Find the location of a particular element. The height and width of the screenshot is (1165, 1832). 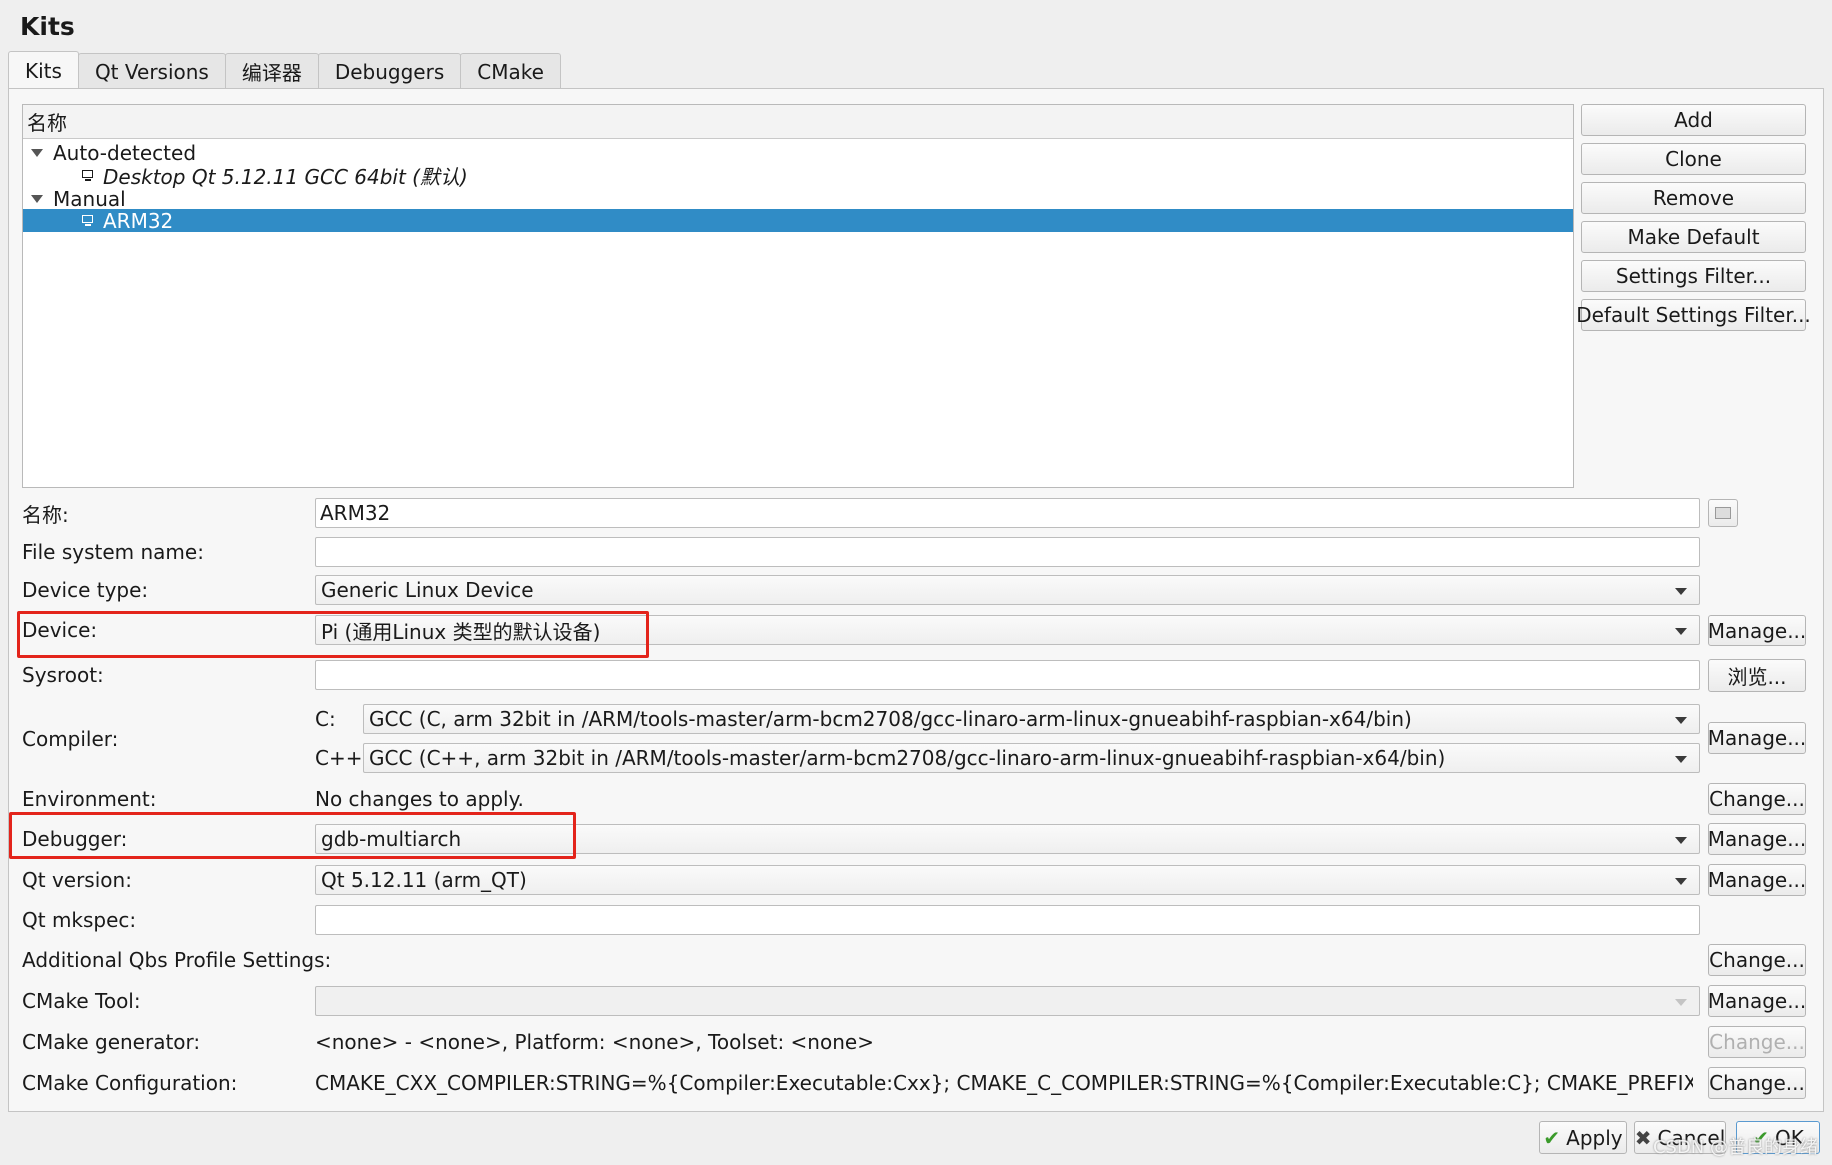

sysroot-label: Sysroot: is located at coordinates (63, 675).